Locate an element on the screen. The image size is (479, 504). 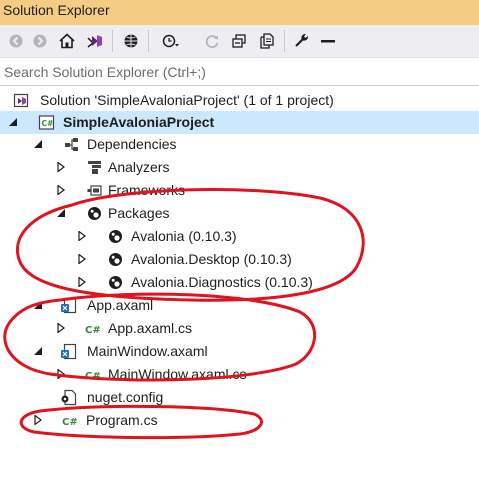
tree-item-program-cs: C# Program.cs is located at coordinates (239, 420).